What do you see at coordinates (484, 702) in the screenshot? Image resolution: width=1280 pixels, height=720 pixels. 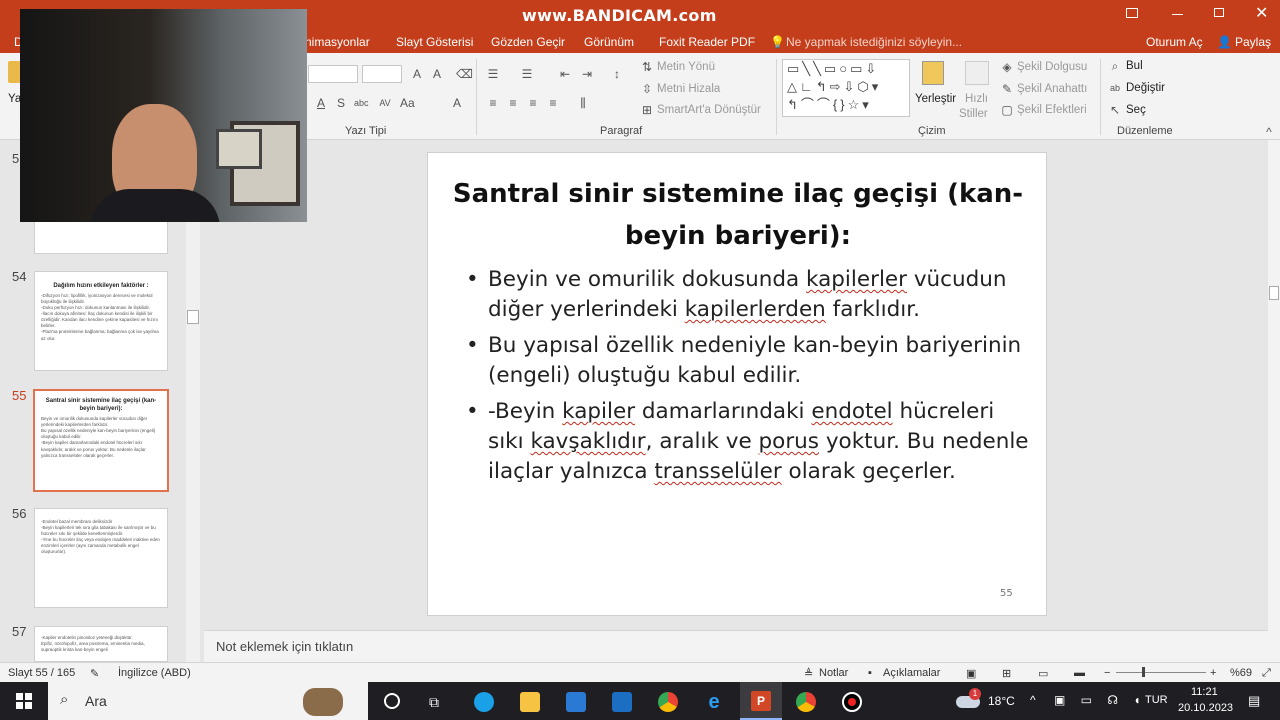 I see `edge-icon` at bounding box center [484, 702].